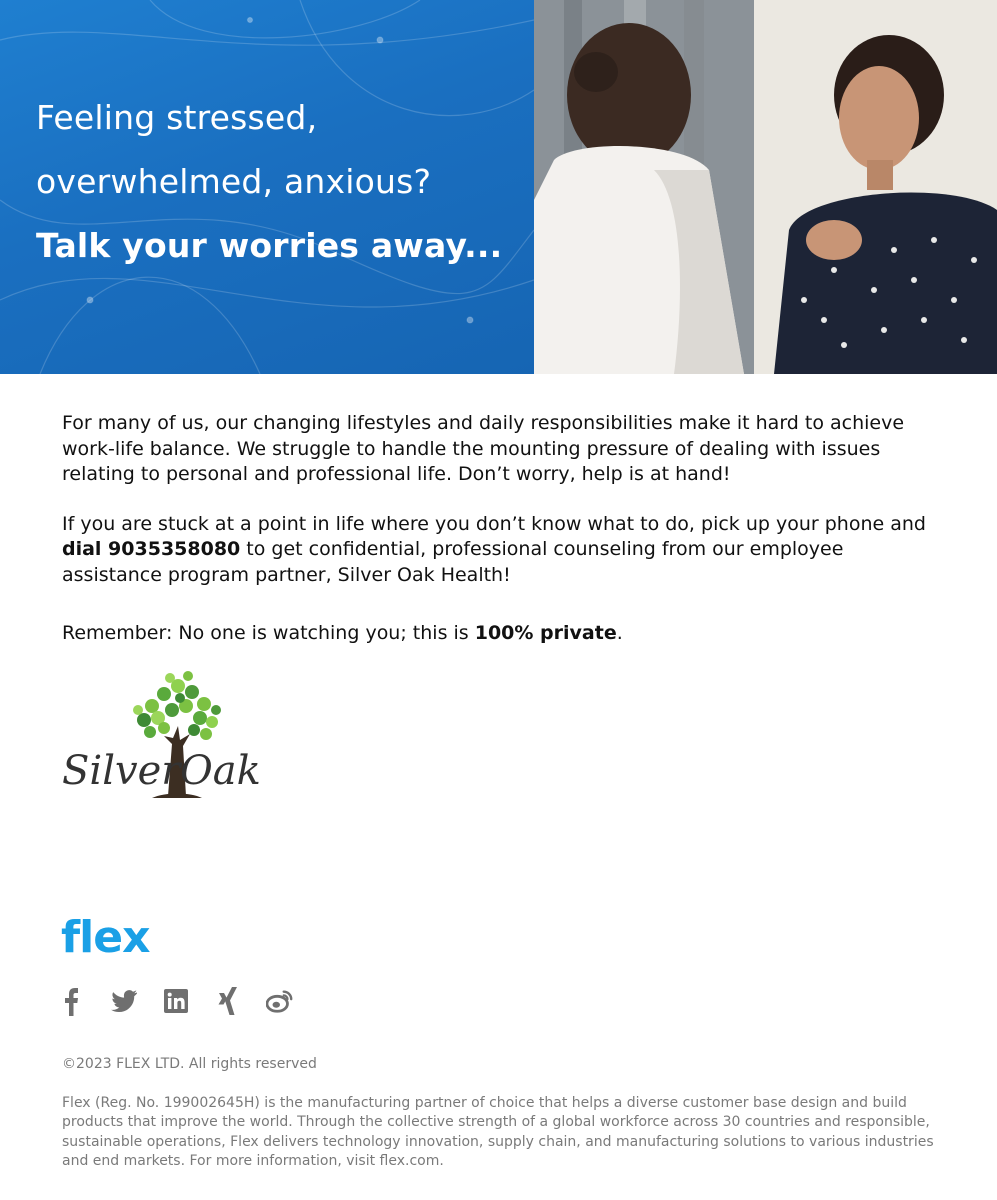 The height and width of the screenshot is (1200, 997). I want to click on facebook-icon, so click(72, 1001).